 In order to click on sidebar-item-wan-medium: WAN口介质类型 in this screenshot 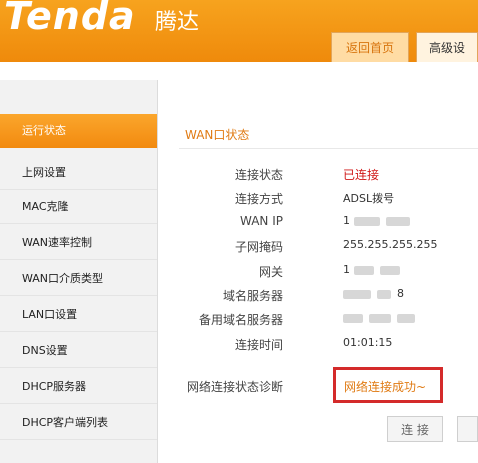, I will do `click(78, 279)`.